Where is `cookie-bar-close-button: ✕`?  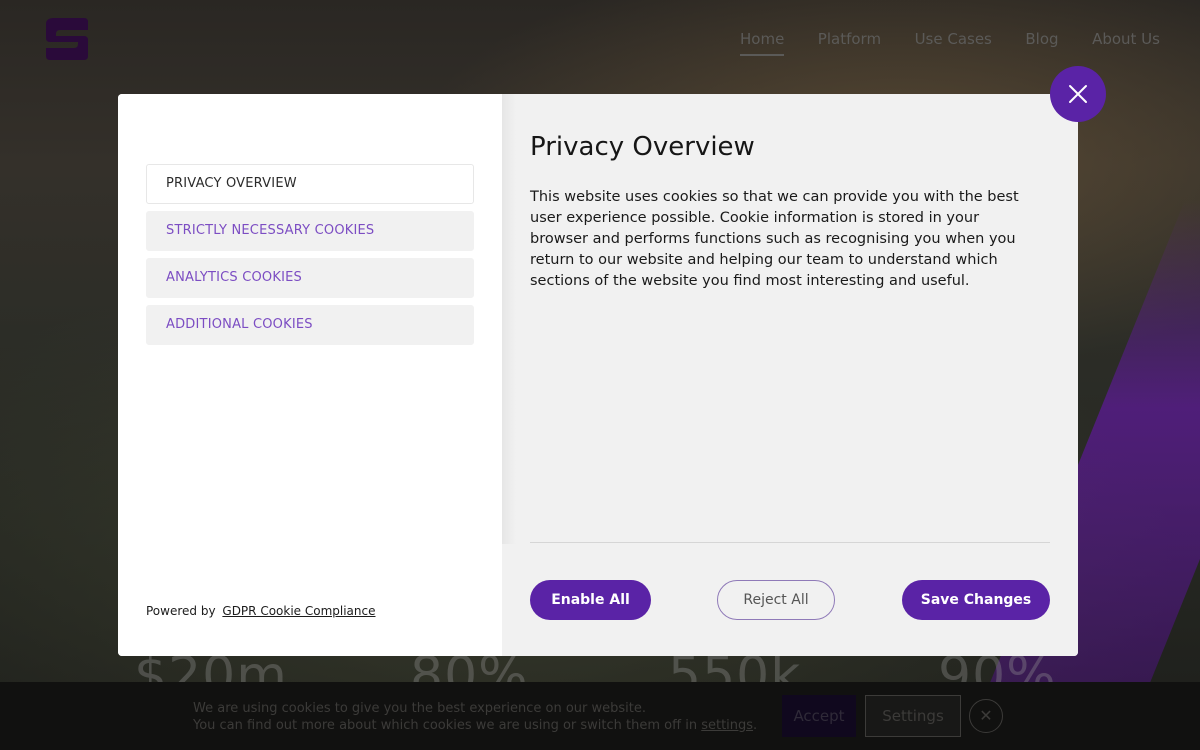 cookie-bar-close-button: ✕ is located at coordinates (986, 716).